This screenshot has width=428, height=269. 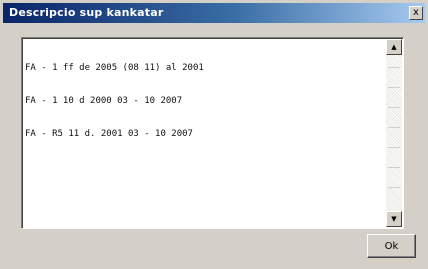 I want to click on text-line: FA - R5 11 d. 2001 03 - 10 2007, so click(x=109, y=134).